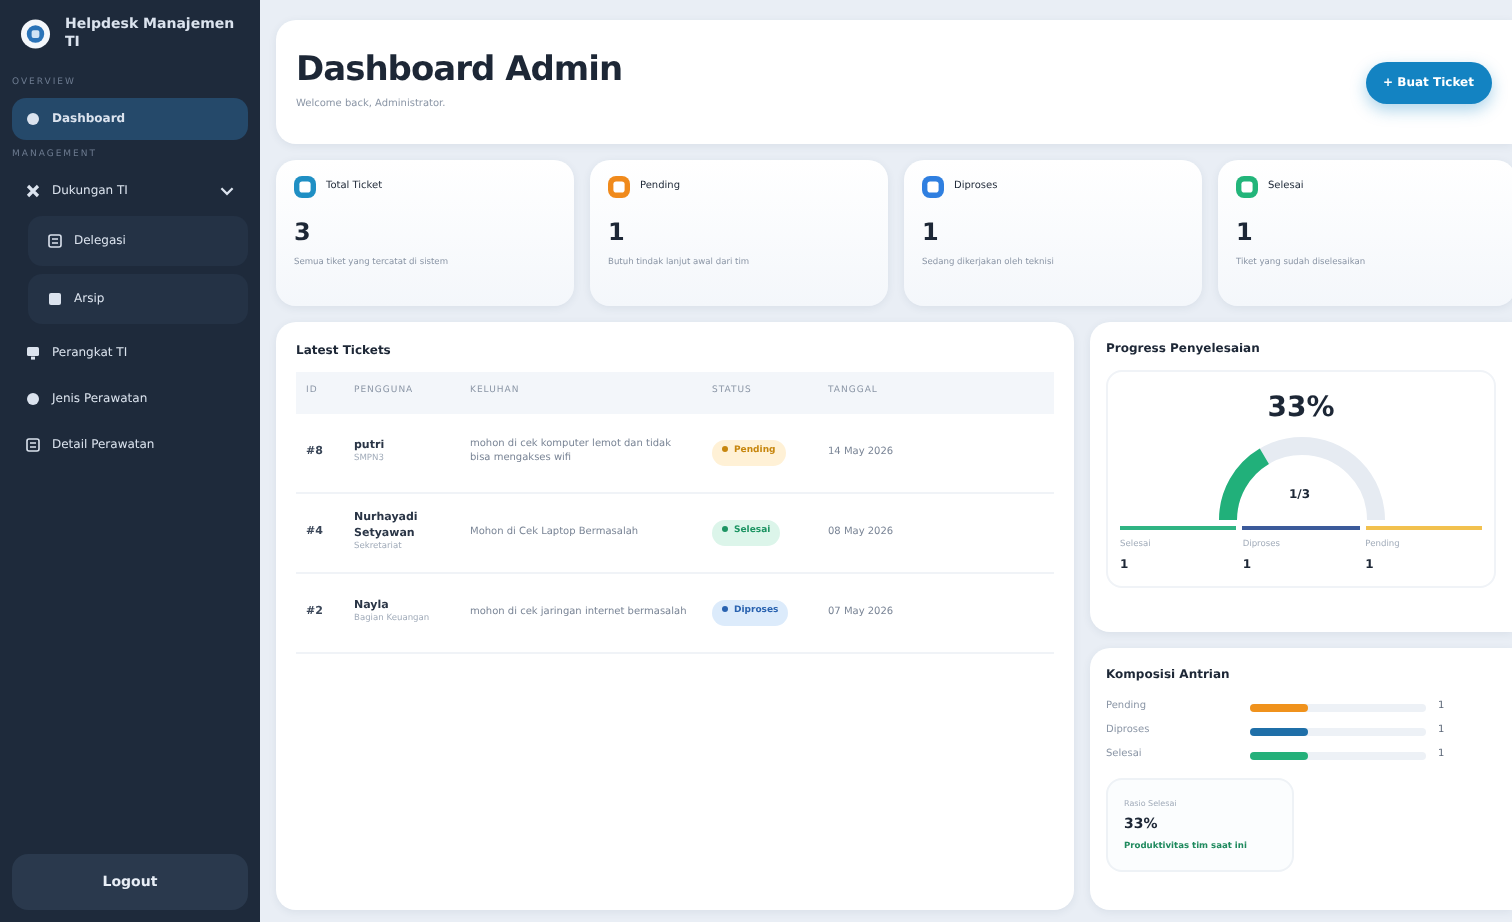 The height and width of the screenshot is (922, 1512). What do you see at coordinates (1301, 409) in the screenshot?
I see `progress-percent: 33%` at bounding box center [1301, 409].